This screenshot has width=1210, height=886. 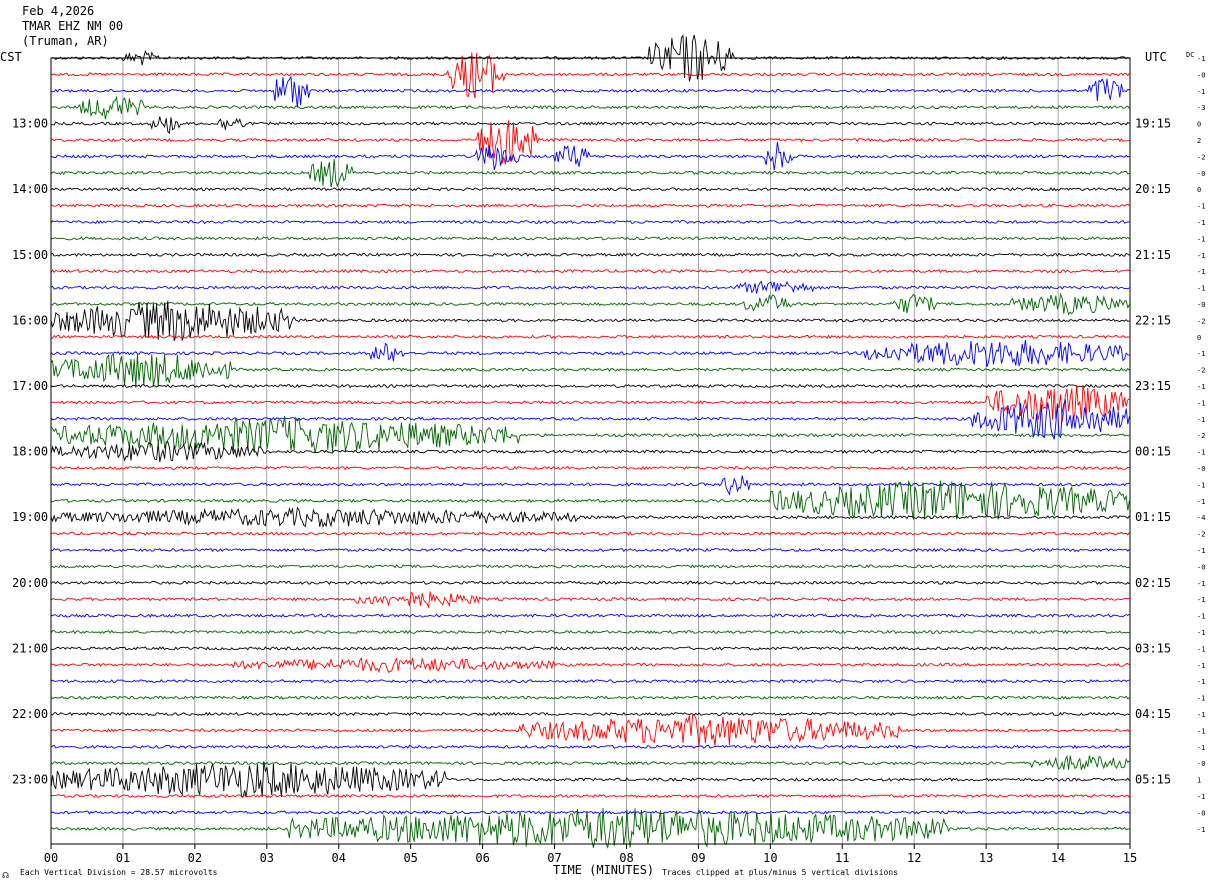 I want to click on x-tick-label-00: 00, so click(x=51, y=858).